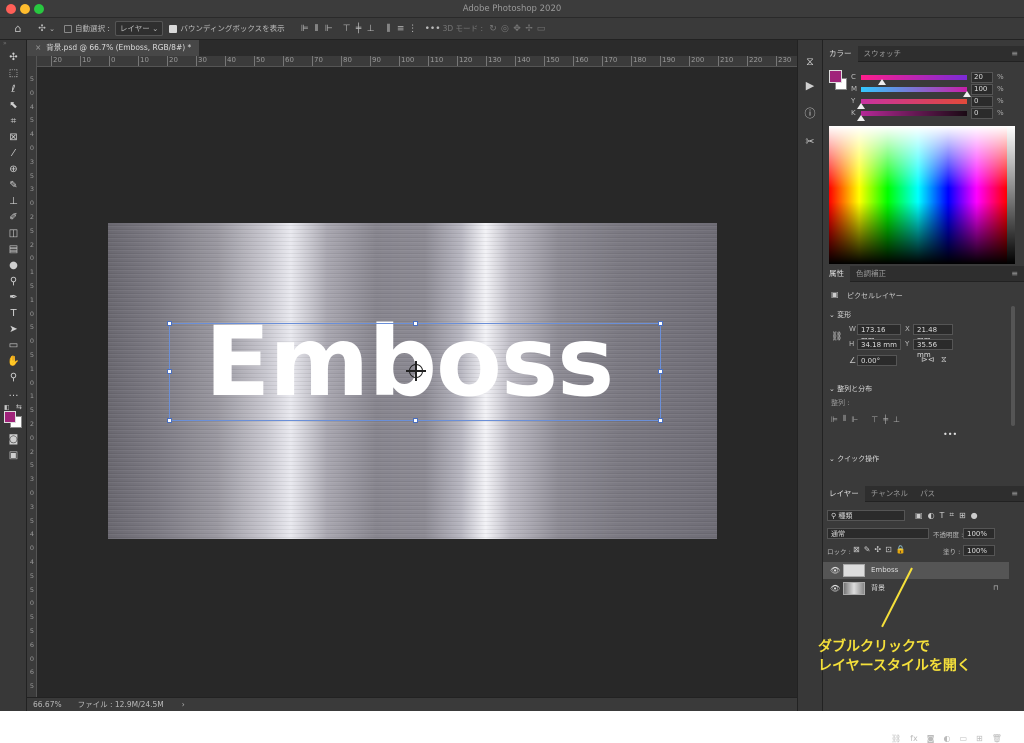 This screenshot has width=1024, height=743. What do you see at coordinates (13, 218) in the screenshot?
I see `history-brush-tool-icon: ✐` at bounding box center [13, 218].